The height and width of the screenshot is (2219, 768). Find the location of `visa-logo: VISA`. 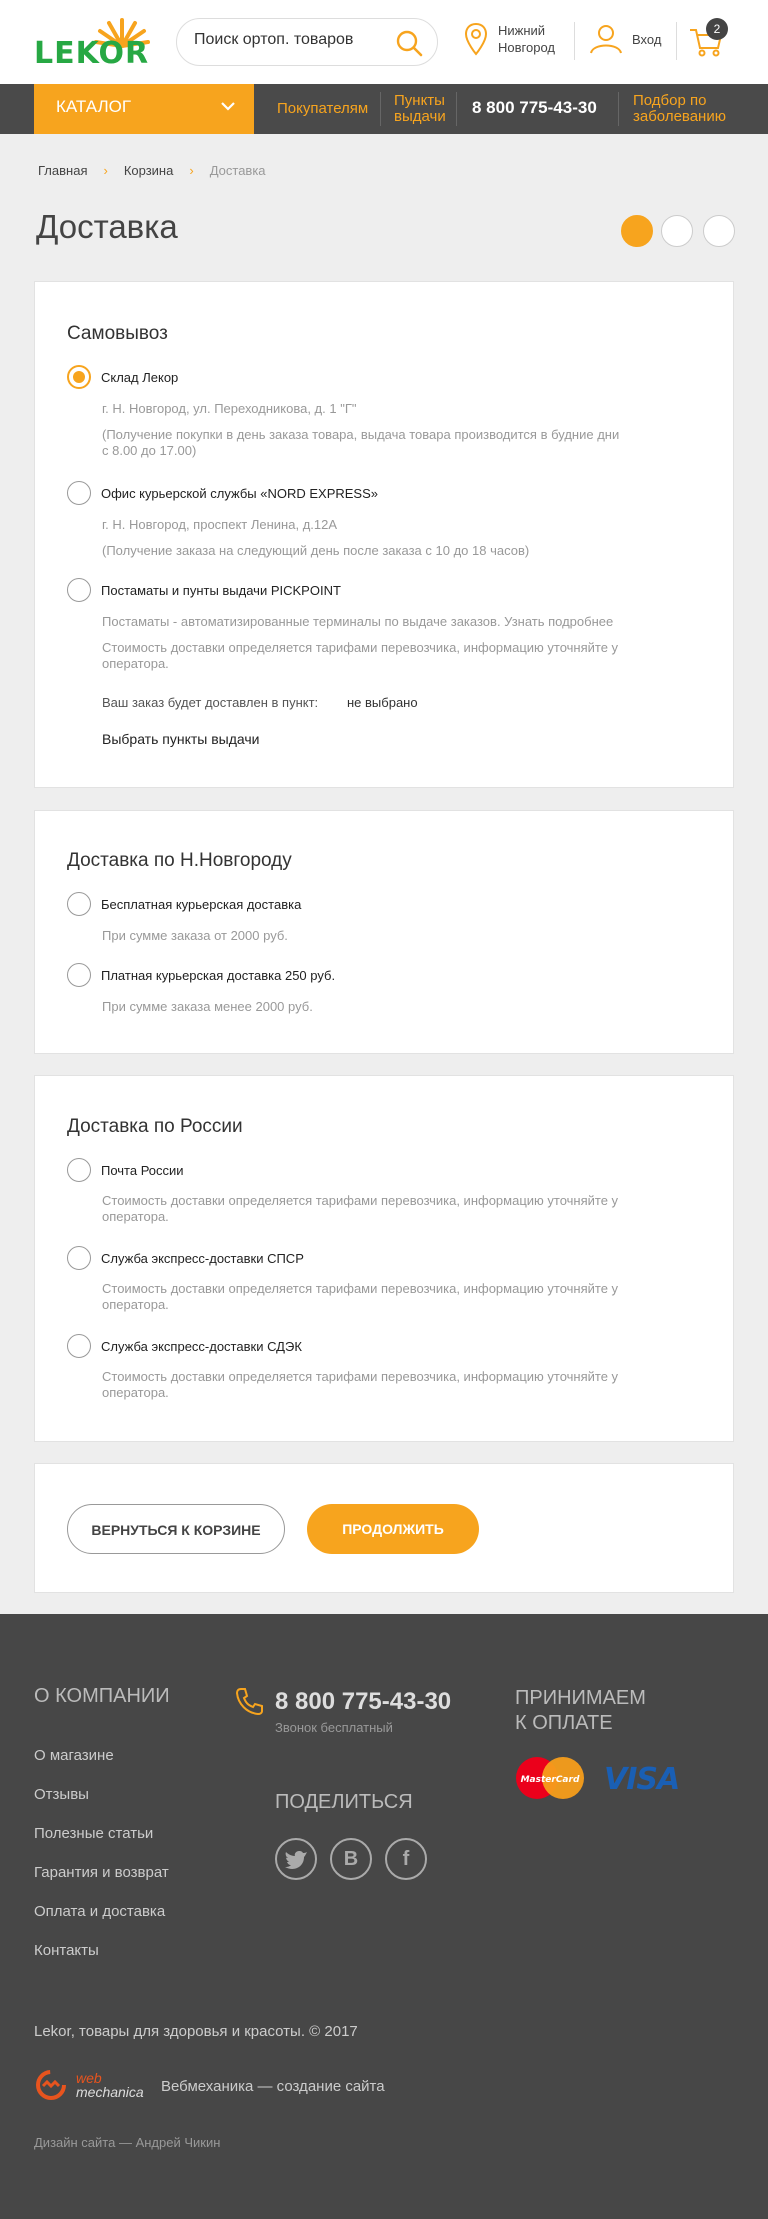

visa-logo: VISA is located at coordinates (642, 1779).